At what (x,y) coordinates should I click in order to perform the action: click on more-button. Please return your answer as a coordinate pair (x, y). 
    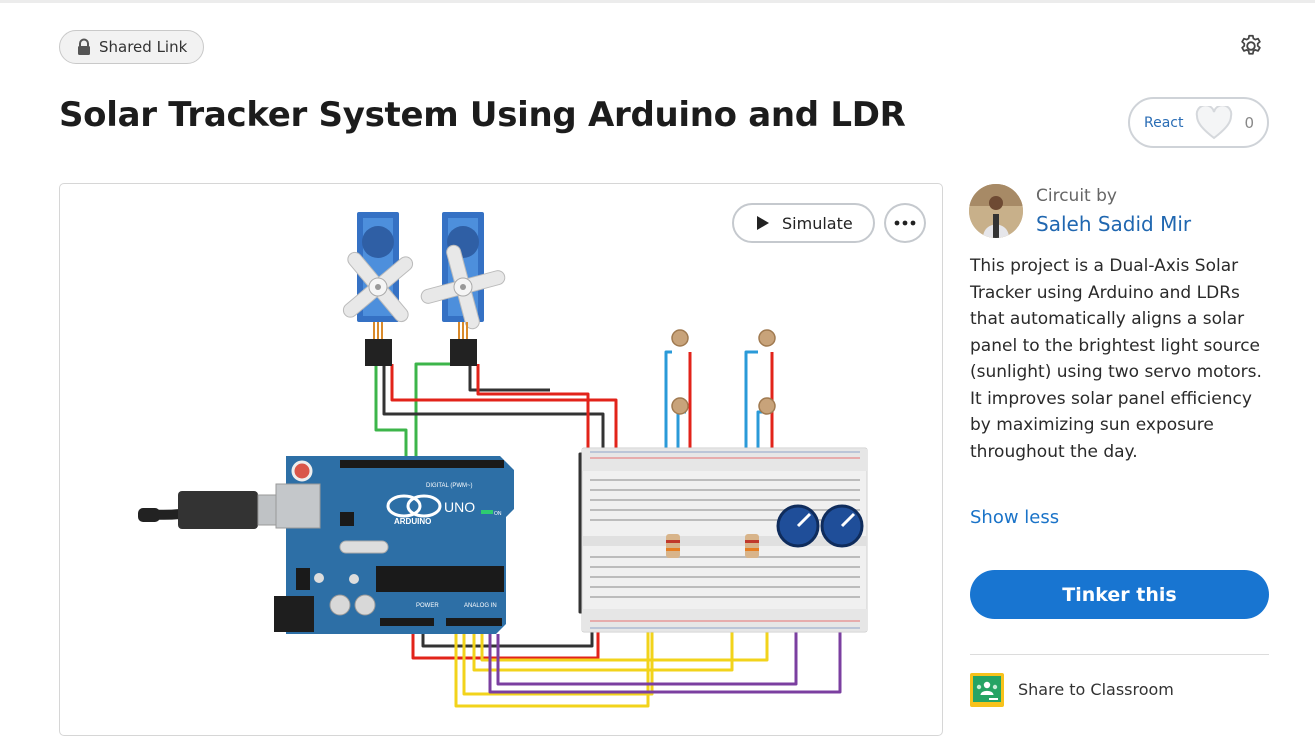
    Looking at the image, I should click on (905, 223).